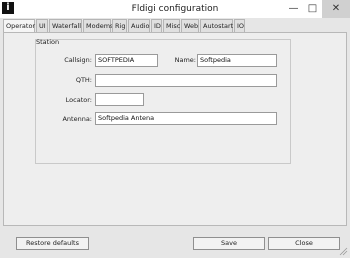 This screenshot has width=350, height=258. Describe the element at coordinates (78, 100) in the screenshot. I see `locator-label: Locator:` at that location.